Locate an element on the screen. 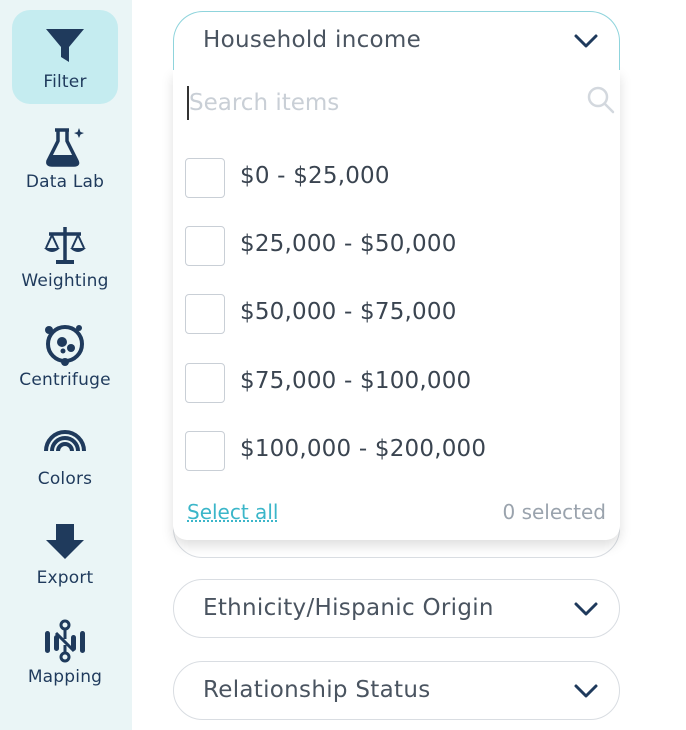 The width and height of the screenshot is (686, 730). option-label: $0 - $25,000 is located at coordinates (315, 176).